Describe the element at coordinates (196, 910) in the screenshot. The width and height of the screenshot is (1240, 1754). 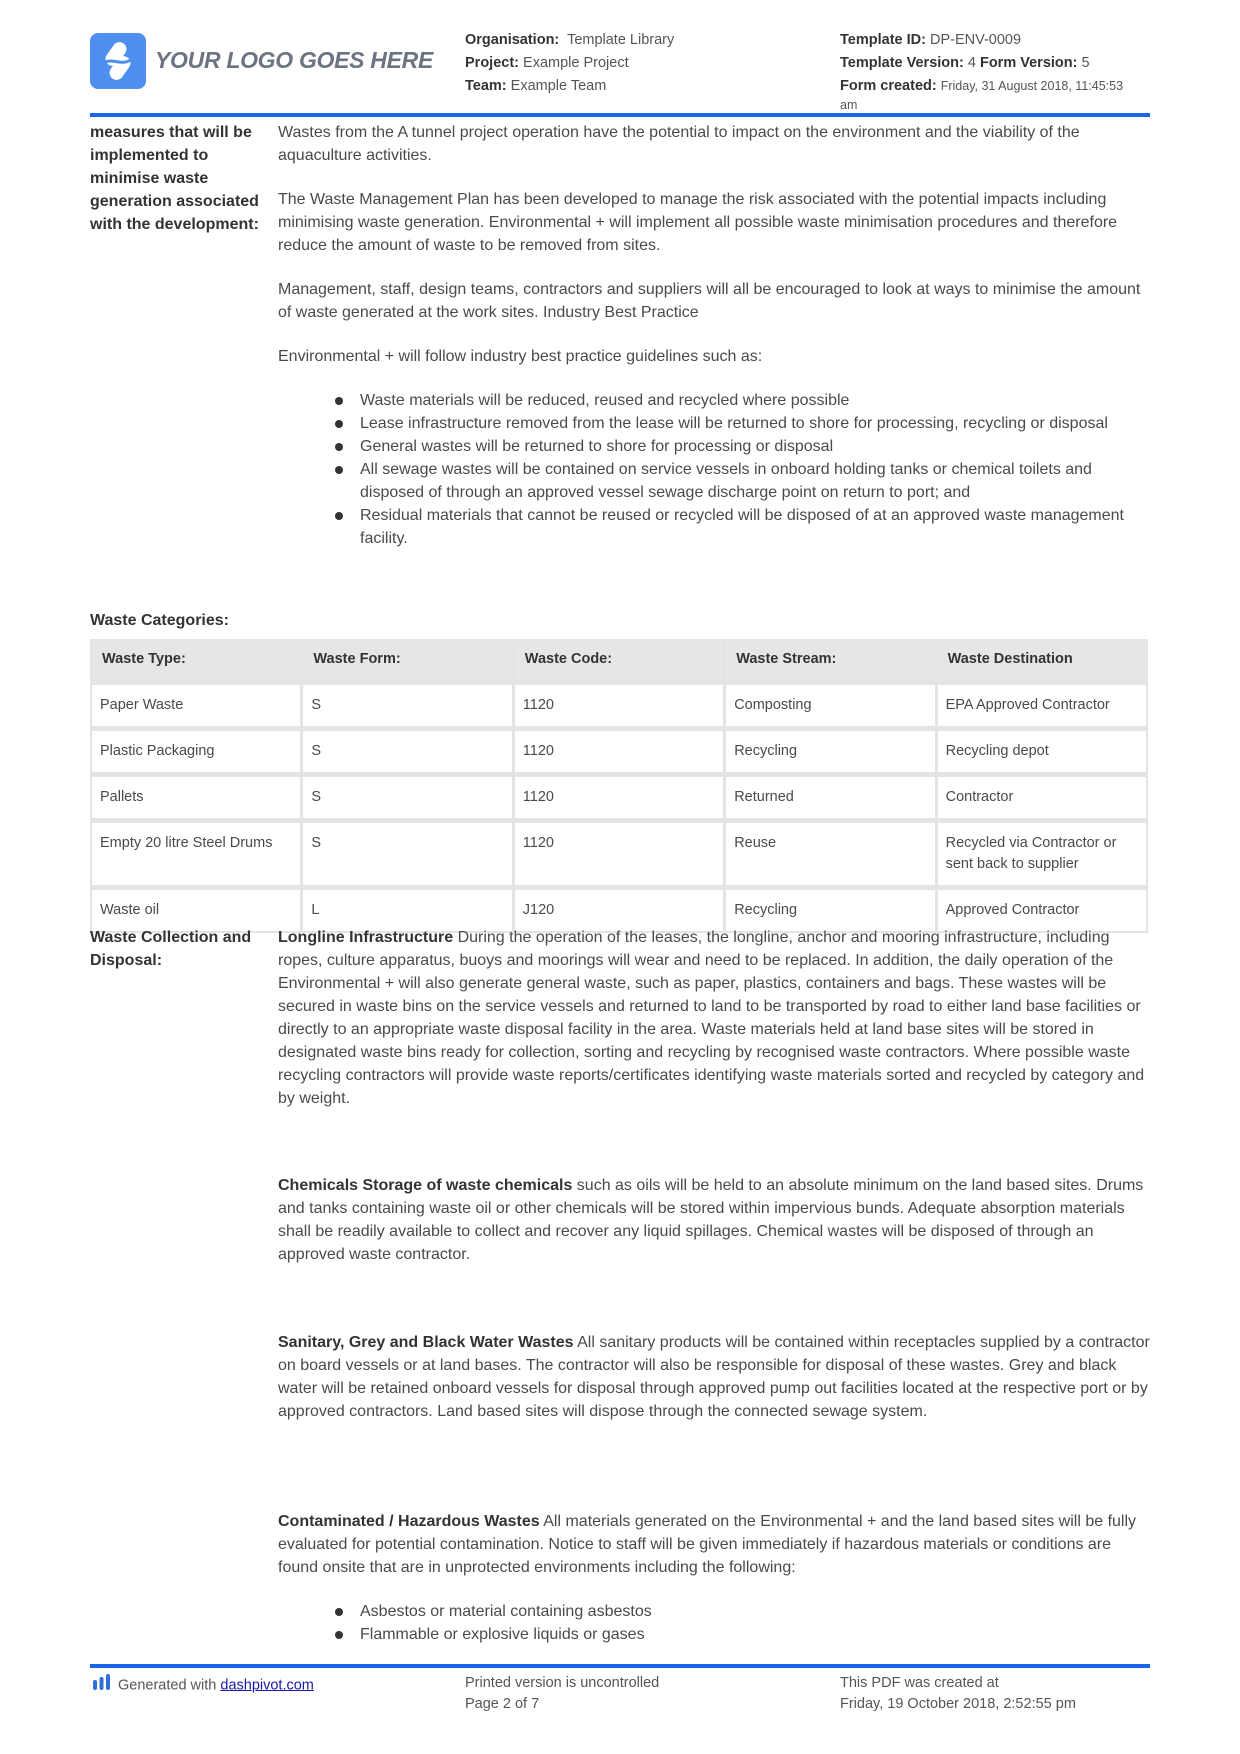
I see `table-cell: Waste oil` at that location.